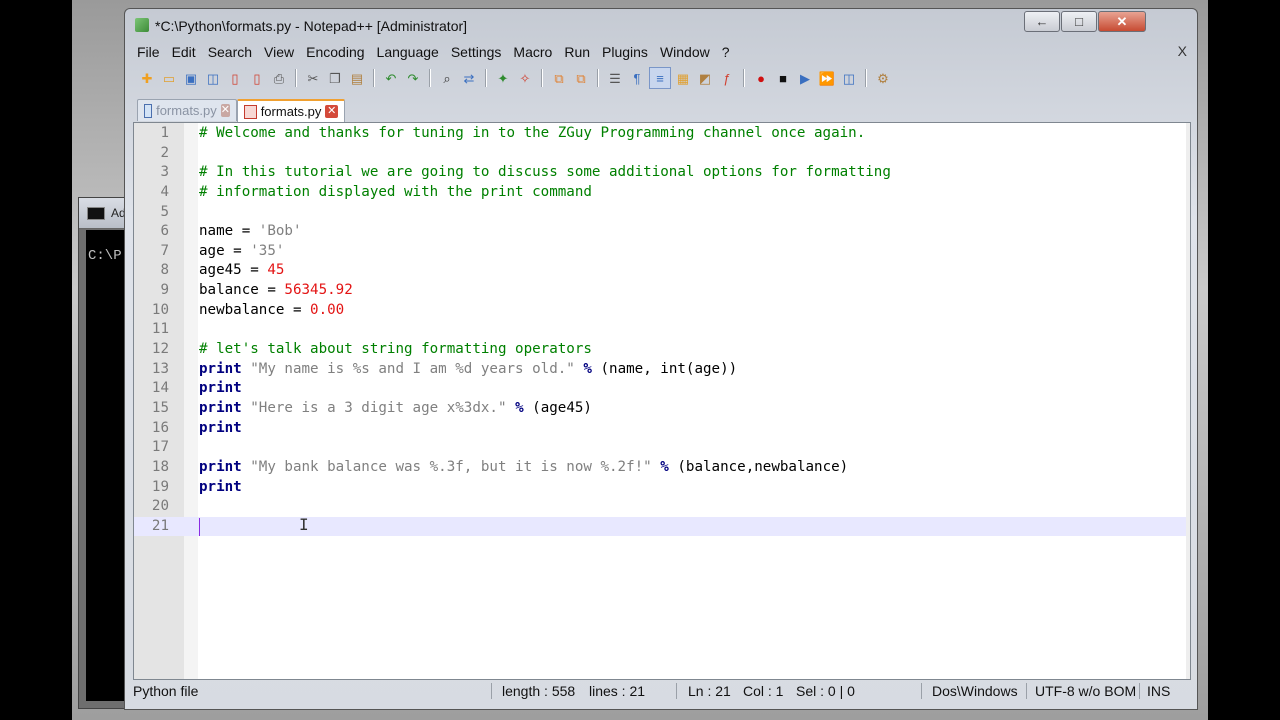  I want to click on vertical-scrollbar, so click(1188, 401).